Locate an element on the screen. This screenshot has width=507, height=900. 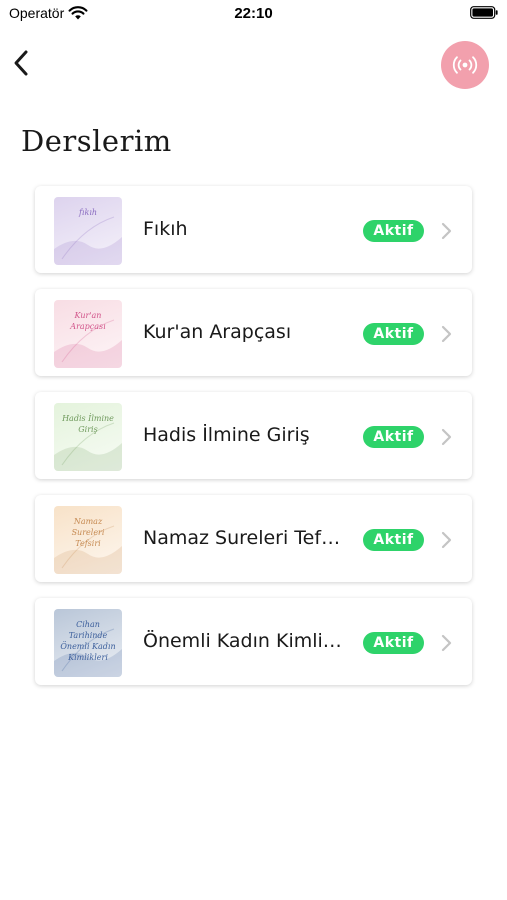
course-thumbnail: Namaz Sureleri Tefsiri is located at coordinates (88, 540).